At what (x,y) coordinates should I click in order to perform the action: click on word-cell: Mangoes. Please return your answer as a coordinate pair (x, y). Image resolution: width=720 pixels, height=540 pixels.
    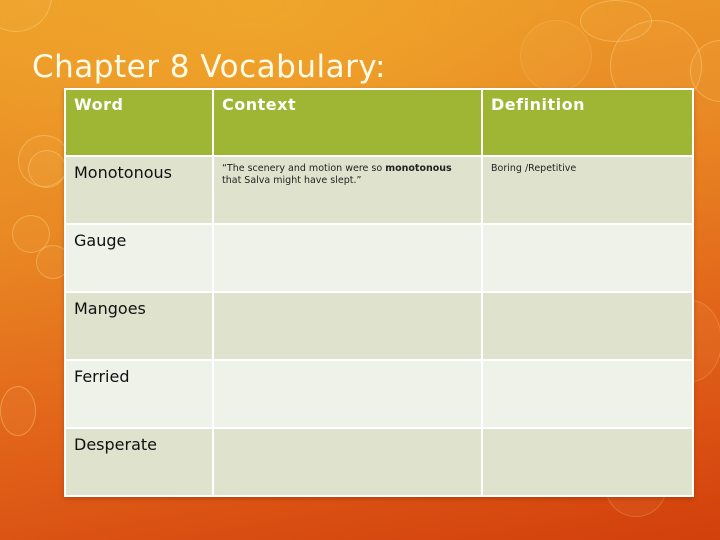
    Looking at the image, I should click on (139, 326).